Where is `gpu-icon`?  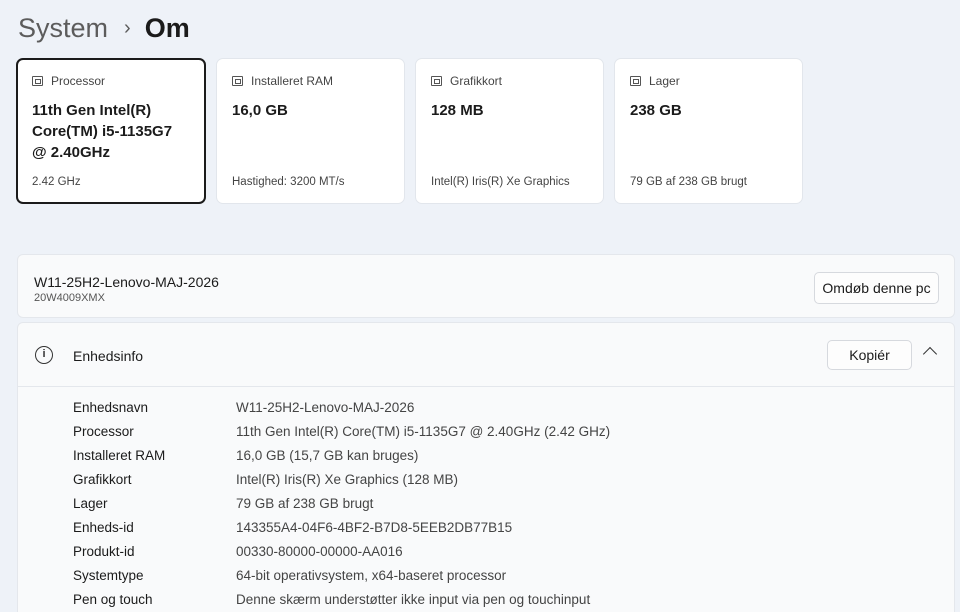
gpu-icon is located at coordinates (436, 81).